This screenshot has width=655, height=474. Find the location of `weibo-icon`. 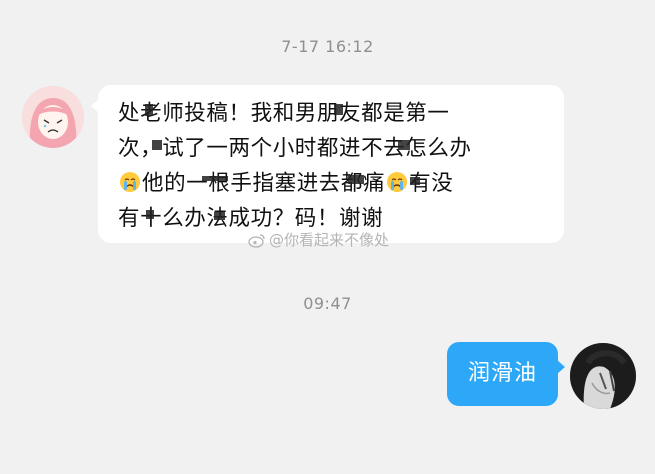

weibo-icon is located at coordinates (256, 241).